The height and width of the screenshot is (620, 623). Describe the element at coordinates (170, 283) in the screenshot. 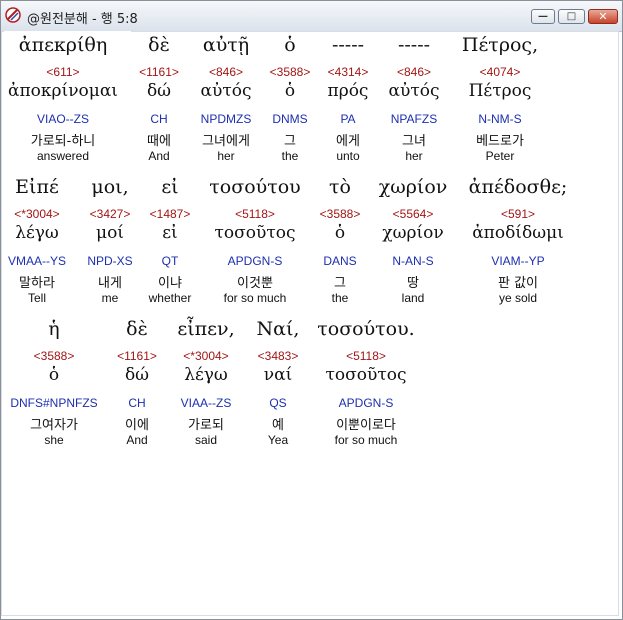

I see `korean-gloss: 이냐` at that location.